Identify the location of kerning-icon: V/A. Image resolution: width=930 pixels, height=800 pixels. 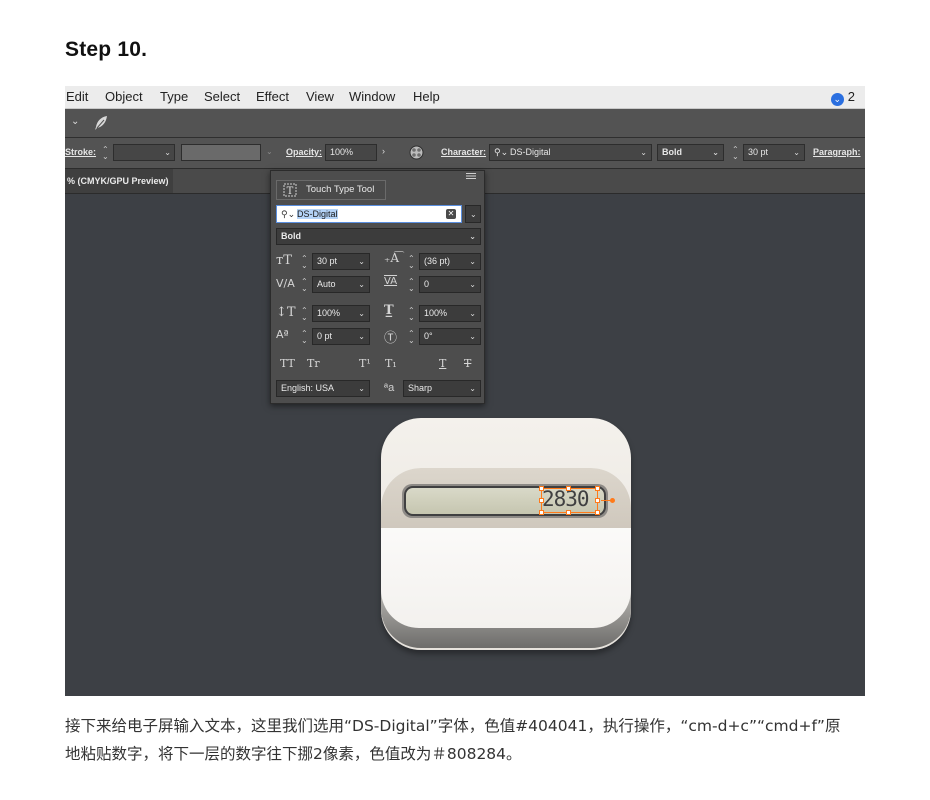
(285, 283).